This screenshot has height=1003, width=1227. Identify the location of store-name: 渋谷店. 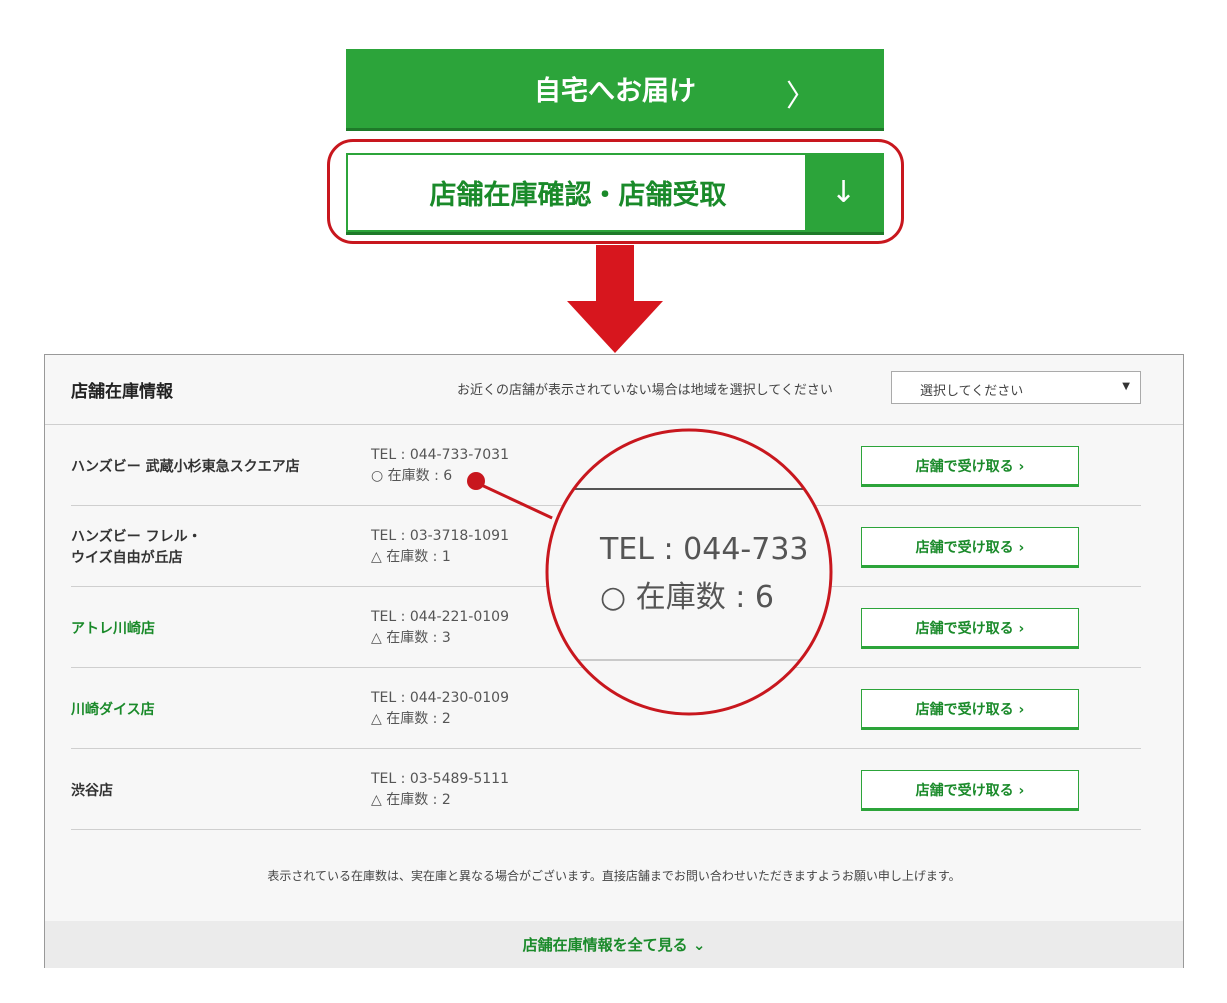
(92, 791).